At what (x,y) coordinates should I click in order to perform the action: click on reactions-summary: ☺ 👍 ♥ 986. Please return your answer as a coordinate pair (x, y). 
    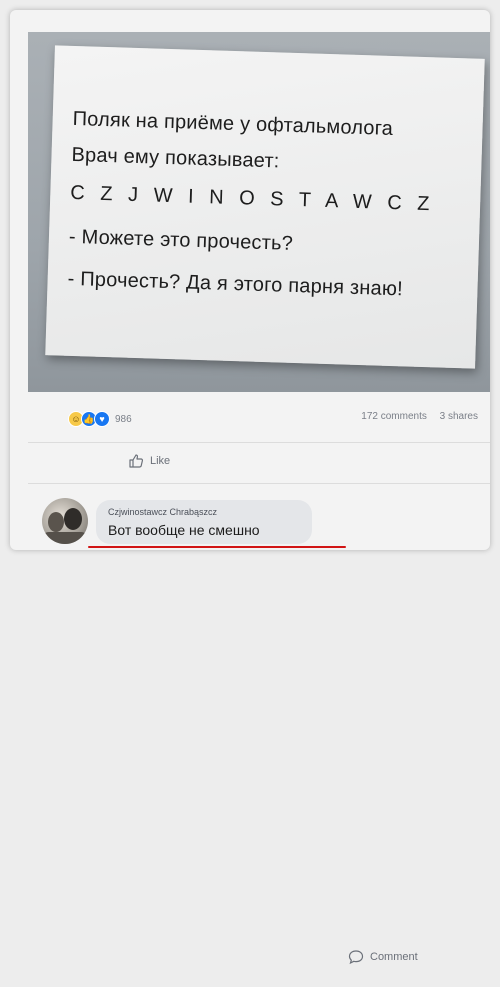
    Looking at the image, I should click on (100, 419).